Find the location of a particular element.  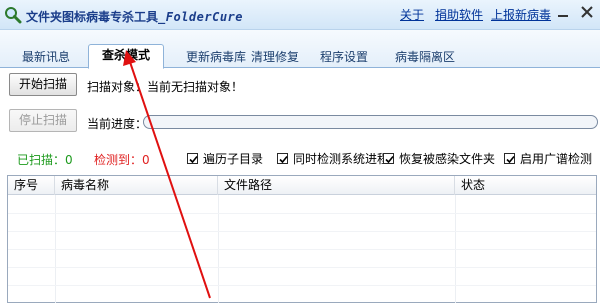

option-restore-infected-folders: 恢复被感染文件夹 is located at coordinates (439, 158).